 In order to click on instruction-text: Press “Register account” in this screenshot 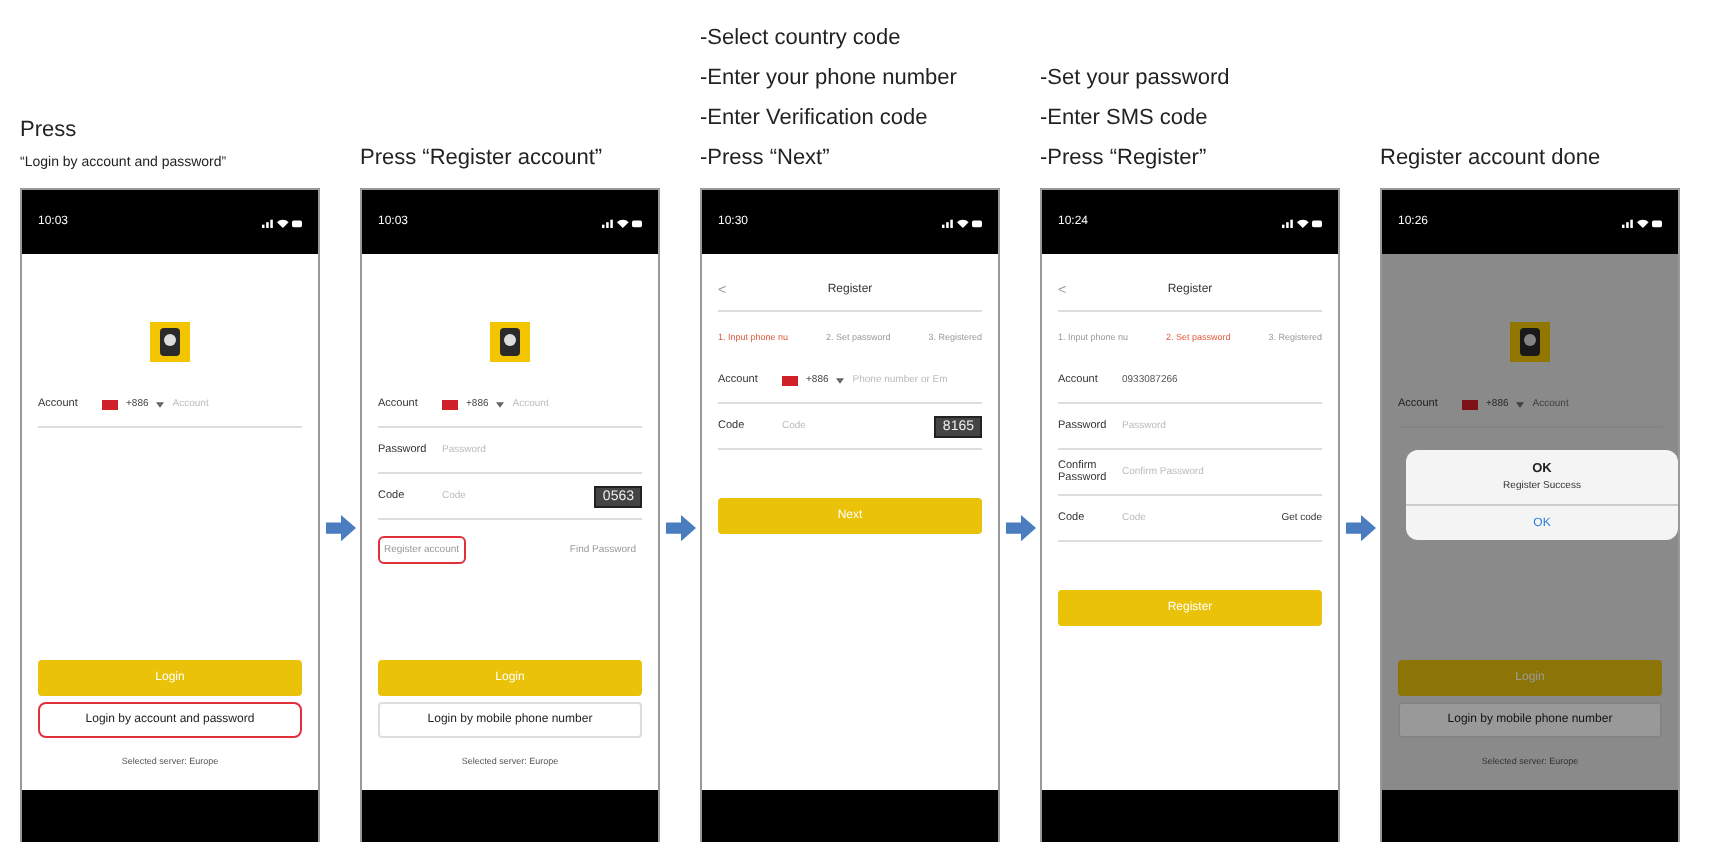, I will do `click(481, 159)`.